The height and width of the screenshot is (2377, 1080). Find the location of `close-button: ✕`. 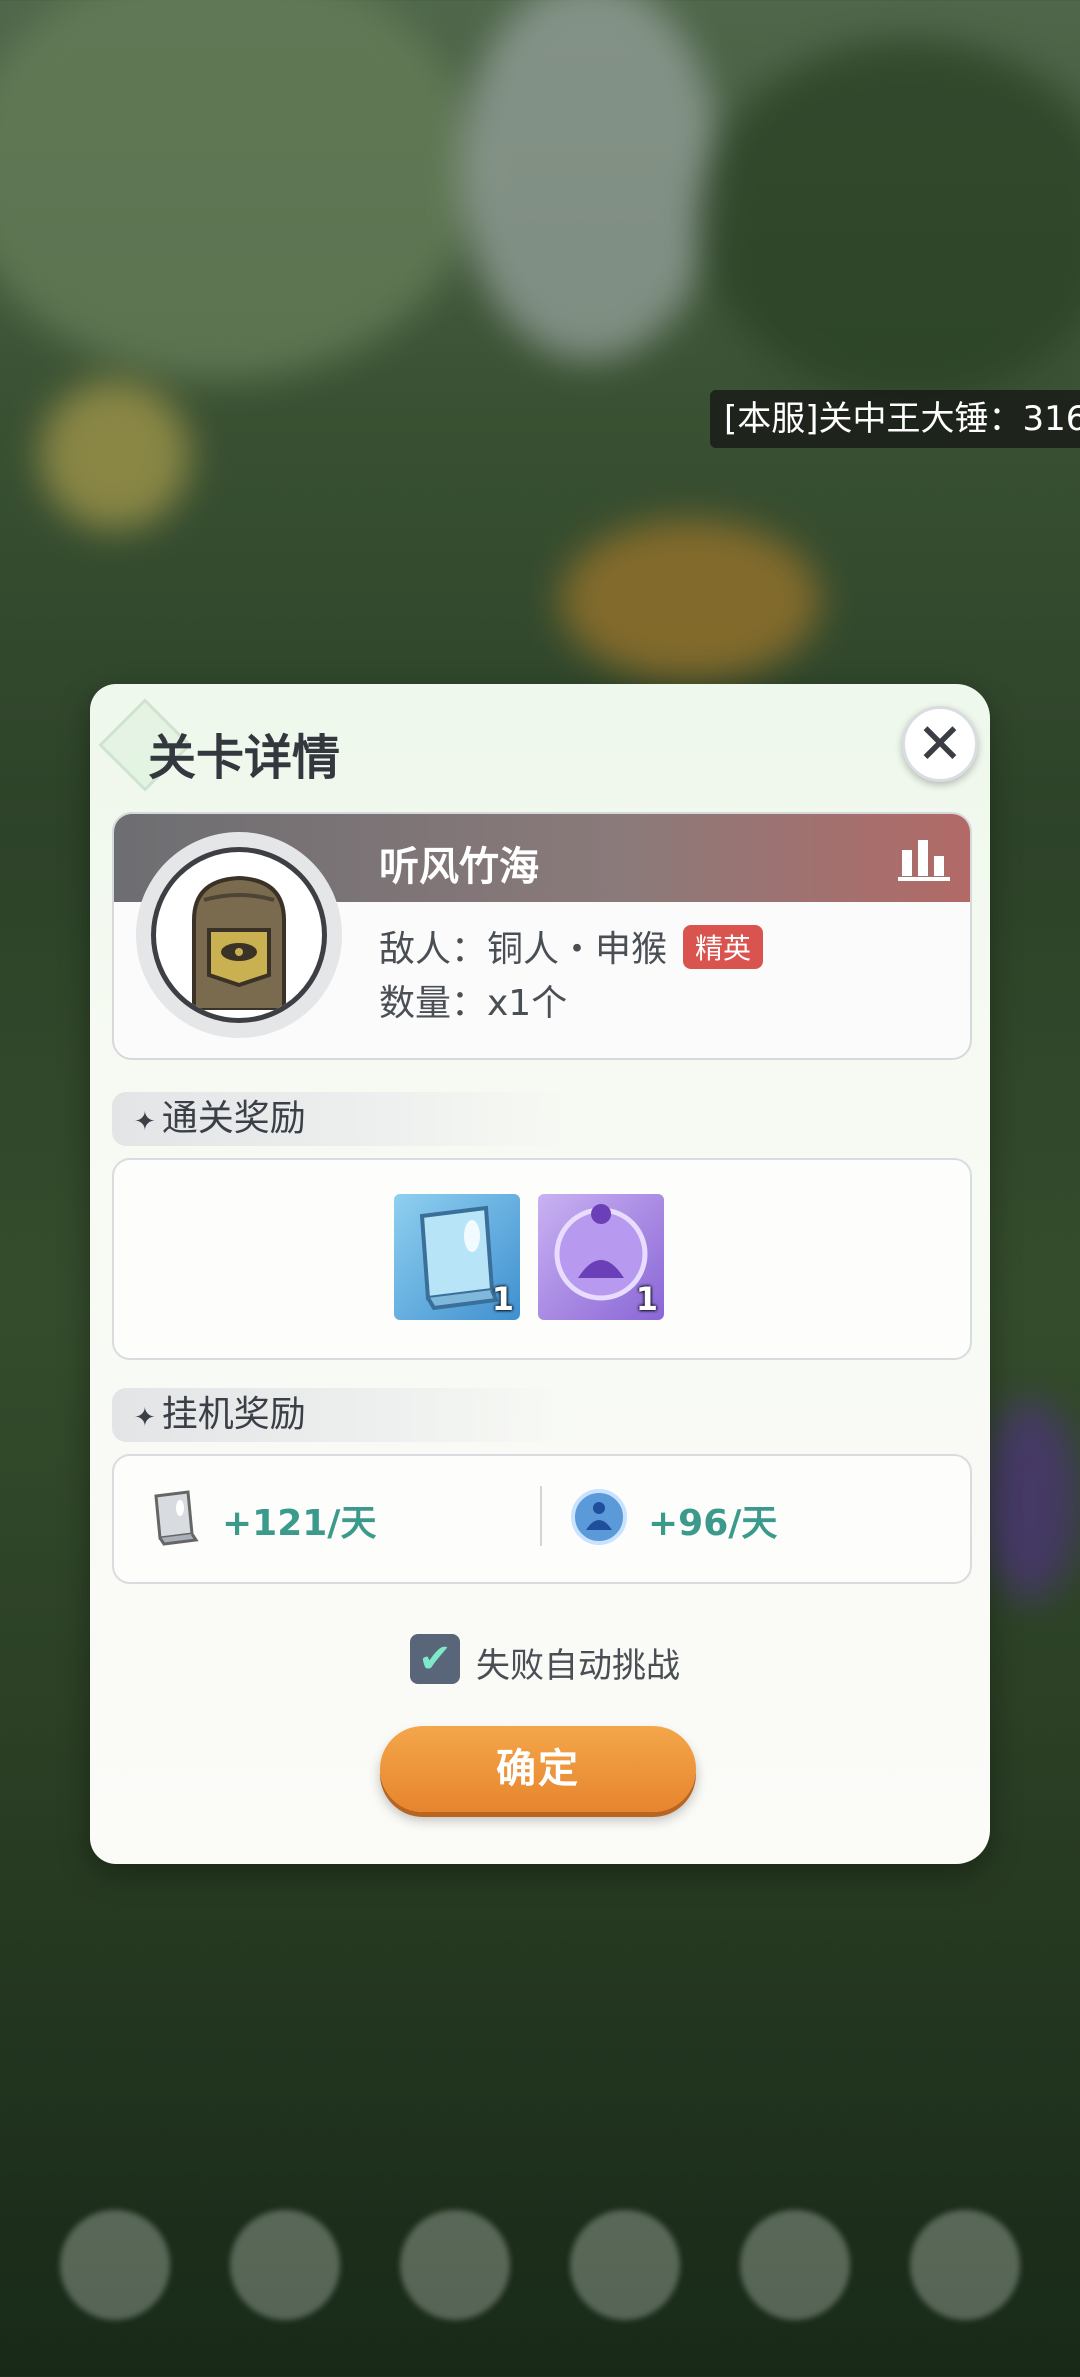

close-button: ✕ is located at coordinates (940, 744).